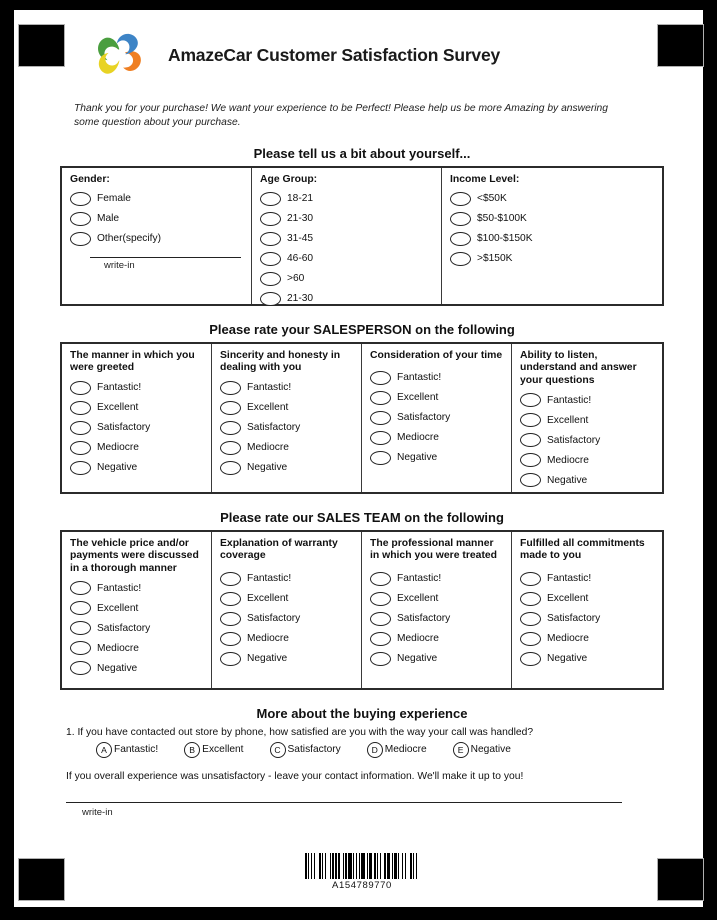 This screenshot has width=717, height=920. Describe the element at coordinates (192, 749) in the screenshot. I see `letter-circle-icon: B` at that location.